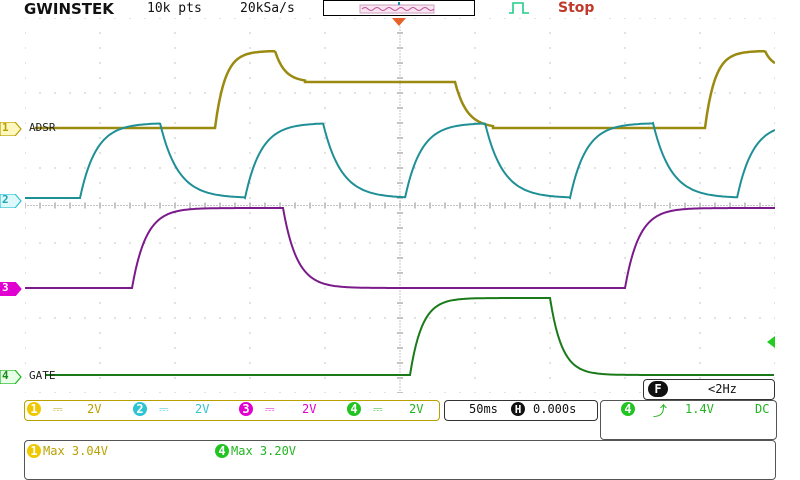 The width and height of the screenshot is (800, 480). What do you see at coordinates (688, 420) in the screenshot?
I see `trigger-box: 4 ⤴ 1.4V DC` at bounding box center [688, 420].